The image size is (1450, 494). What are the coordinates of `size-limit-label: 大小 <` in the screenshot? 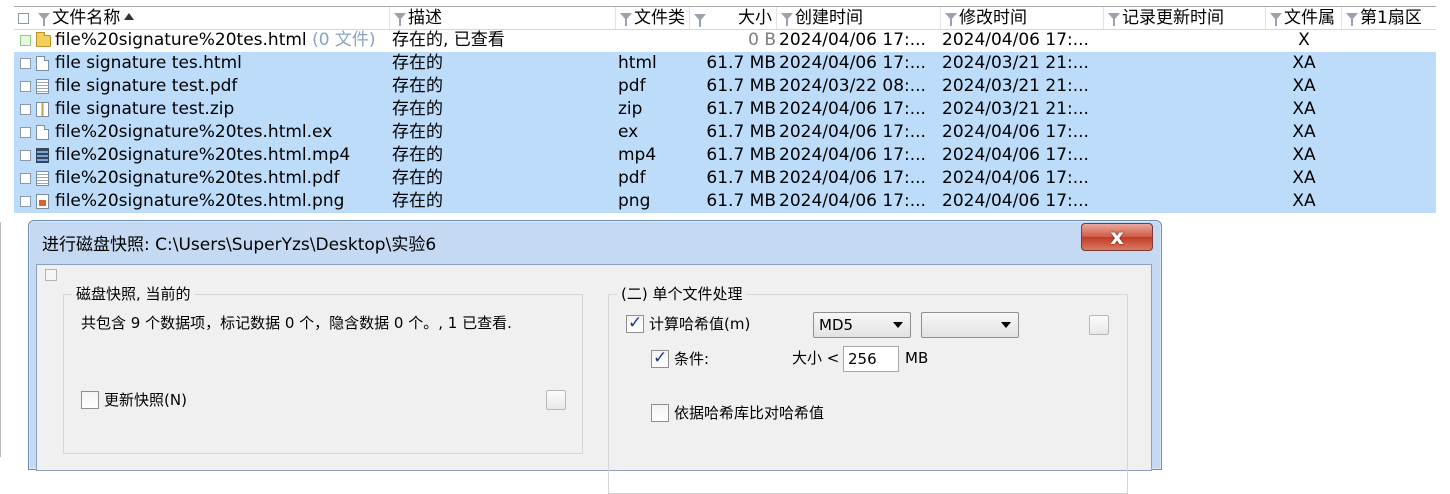 It's located at (816, 358).